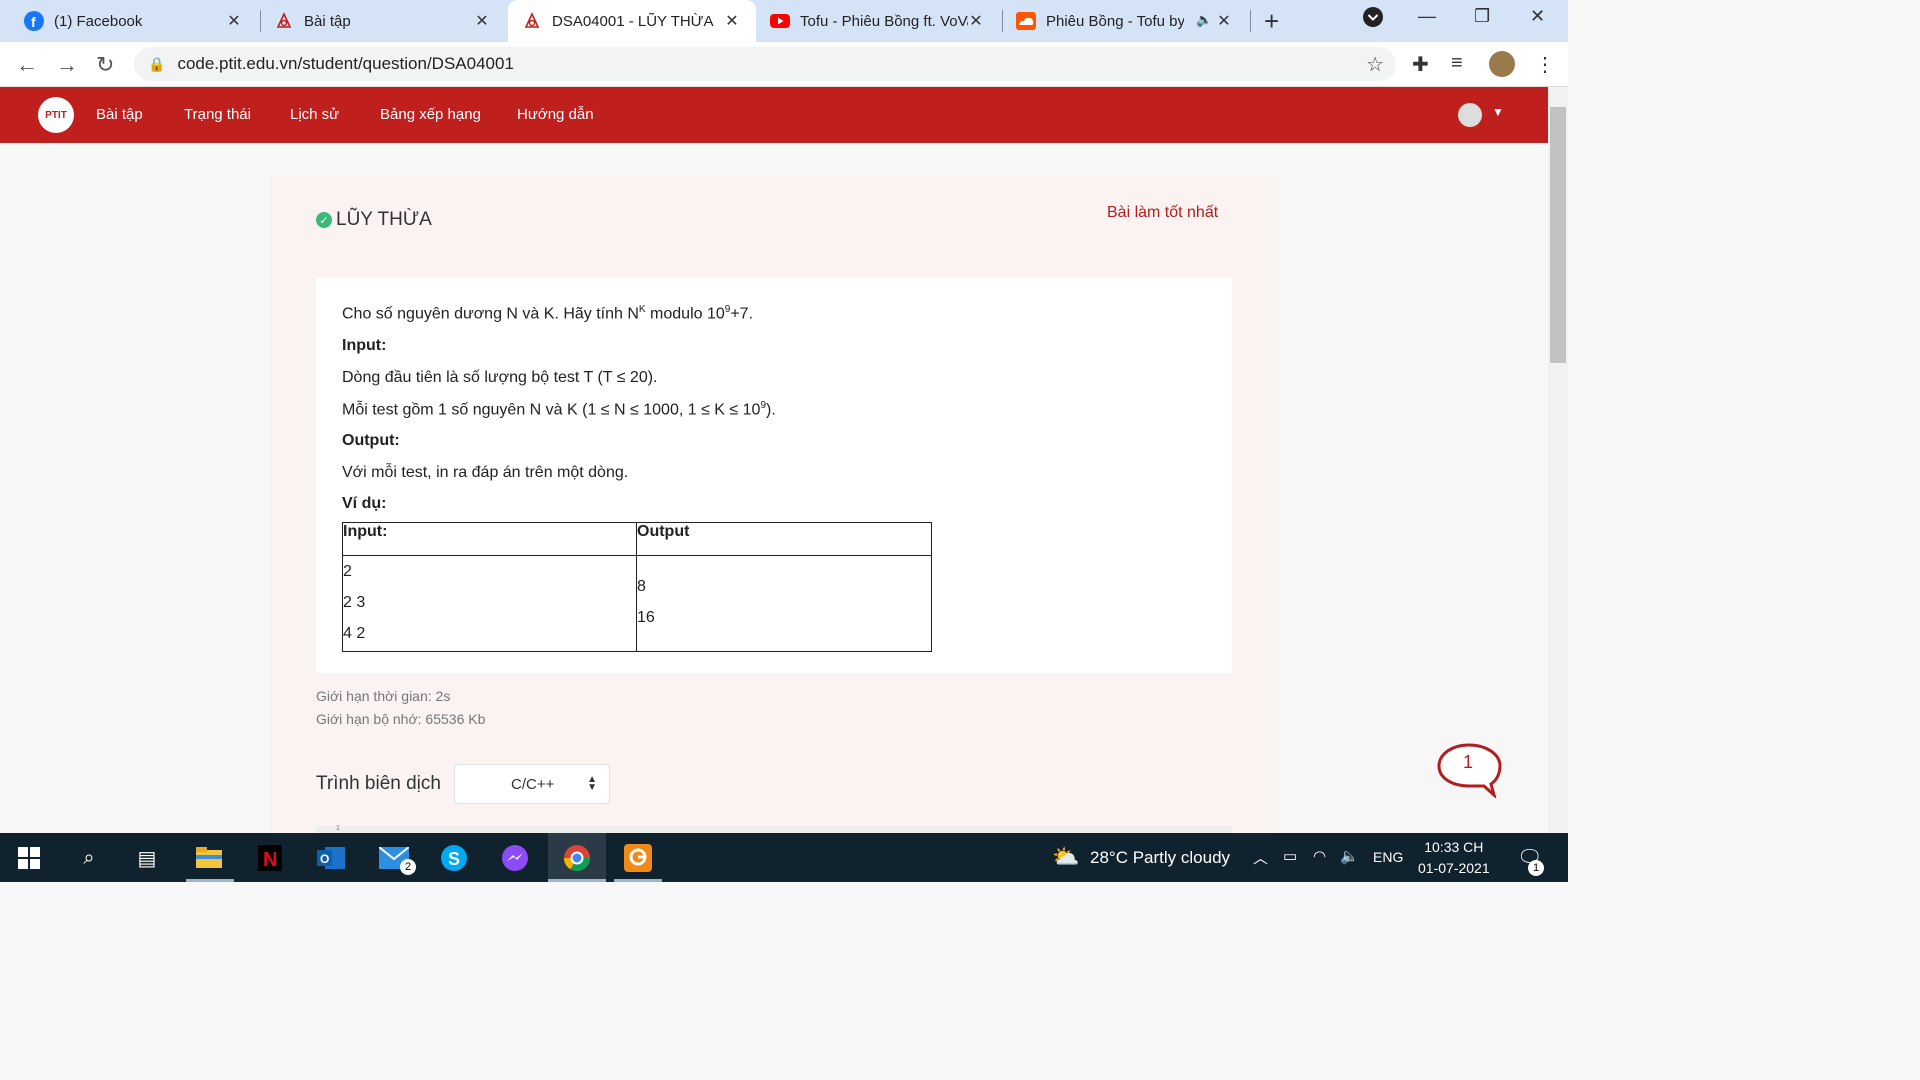 The height and width of the screenshot is (1080, 1920). I want to click on logo-text: PTIT, so click(56, 115).